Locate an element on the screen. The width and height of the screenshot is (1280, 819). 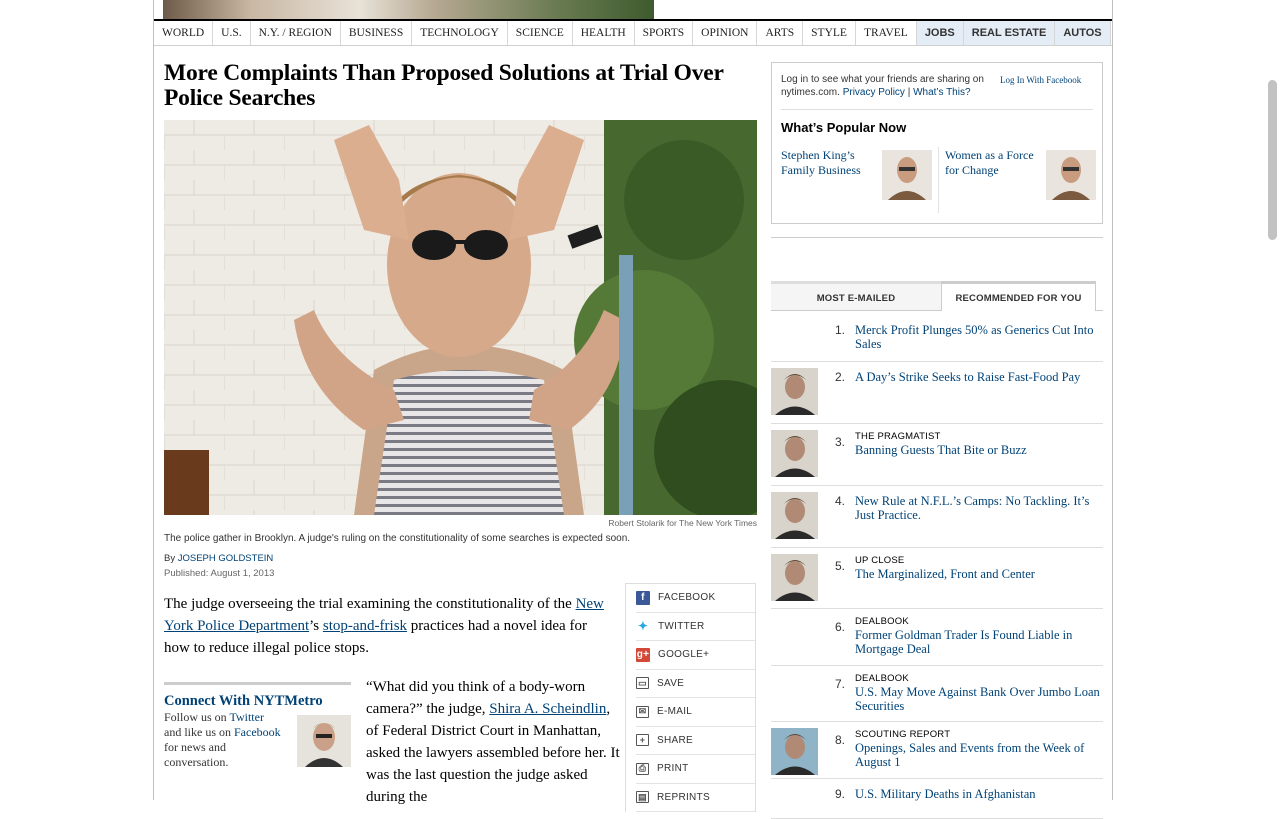
recommended-title: Banning Guests That Bite or Buzz is located at coordinates (979, 450).